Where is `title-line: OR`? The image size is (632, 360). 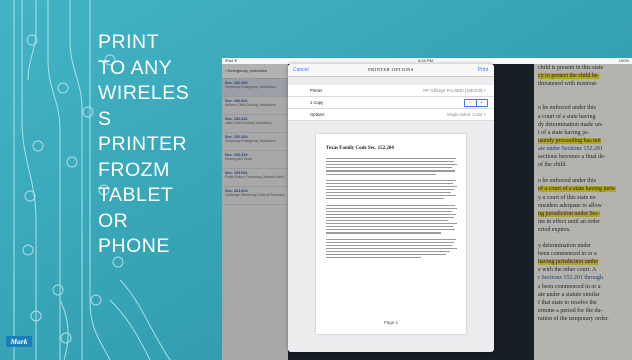
title-line: OR is located at coordinates (113, 220).